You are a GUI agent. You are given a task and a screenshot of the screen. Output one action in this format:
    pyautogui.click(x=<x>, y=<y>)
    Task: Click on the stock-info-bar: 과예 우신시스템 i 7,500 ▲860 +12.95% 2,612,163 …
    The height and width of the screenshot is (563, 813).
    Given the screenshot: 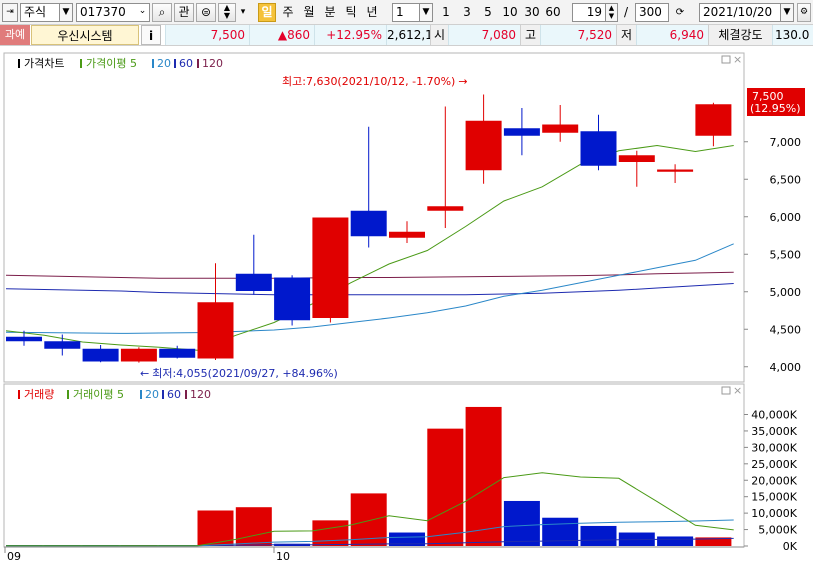 What is the action you would take?
    pyautogui.click(x=406, y=35)
    